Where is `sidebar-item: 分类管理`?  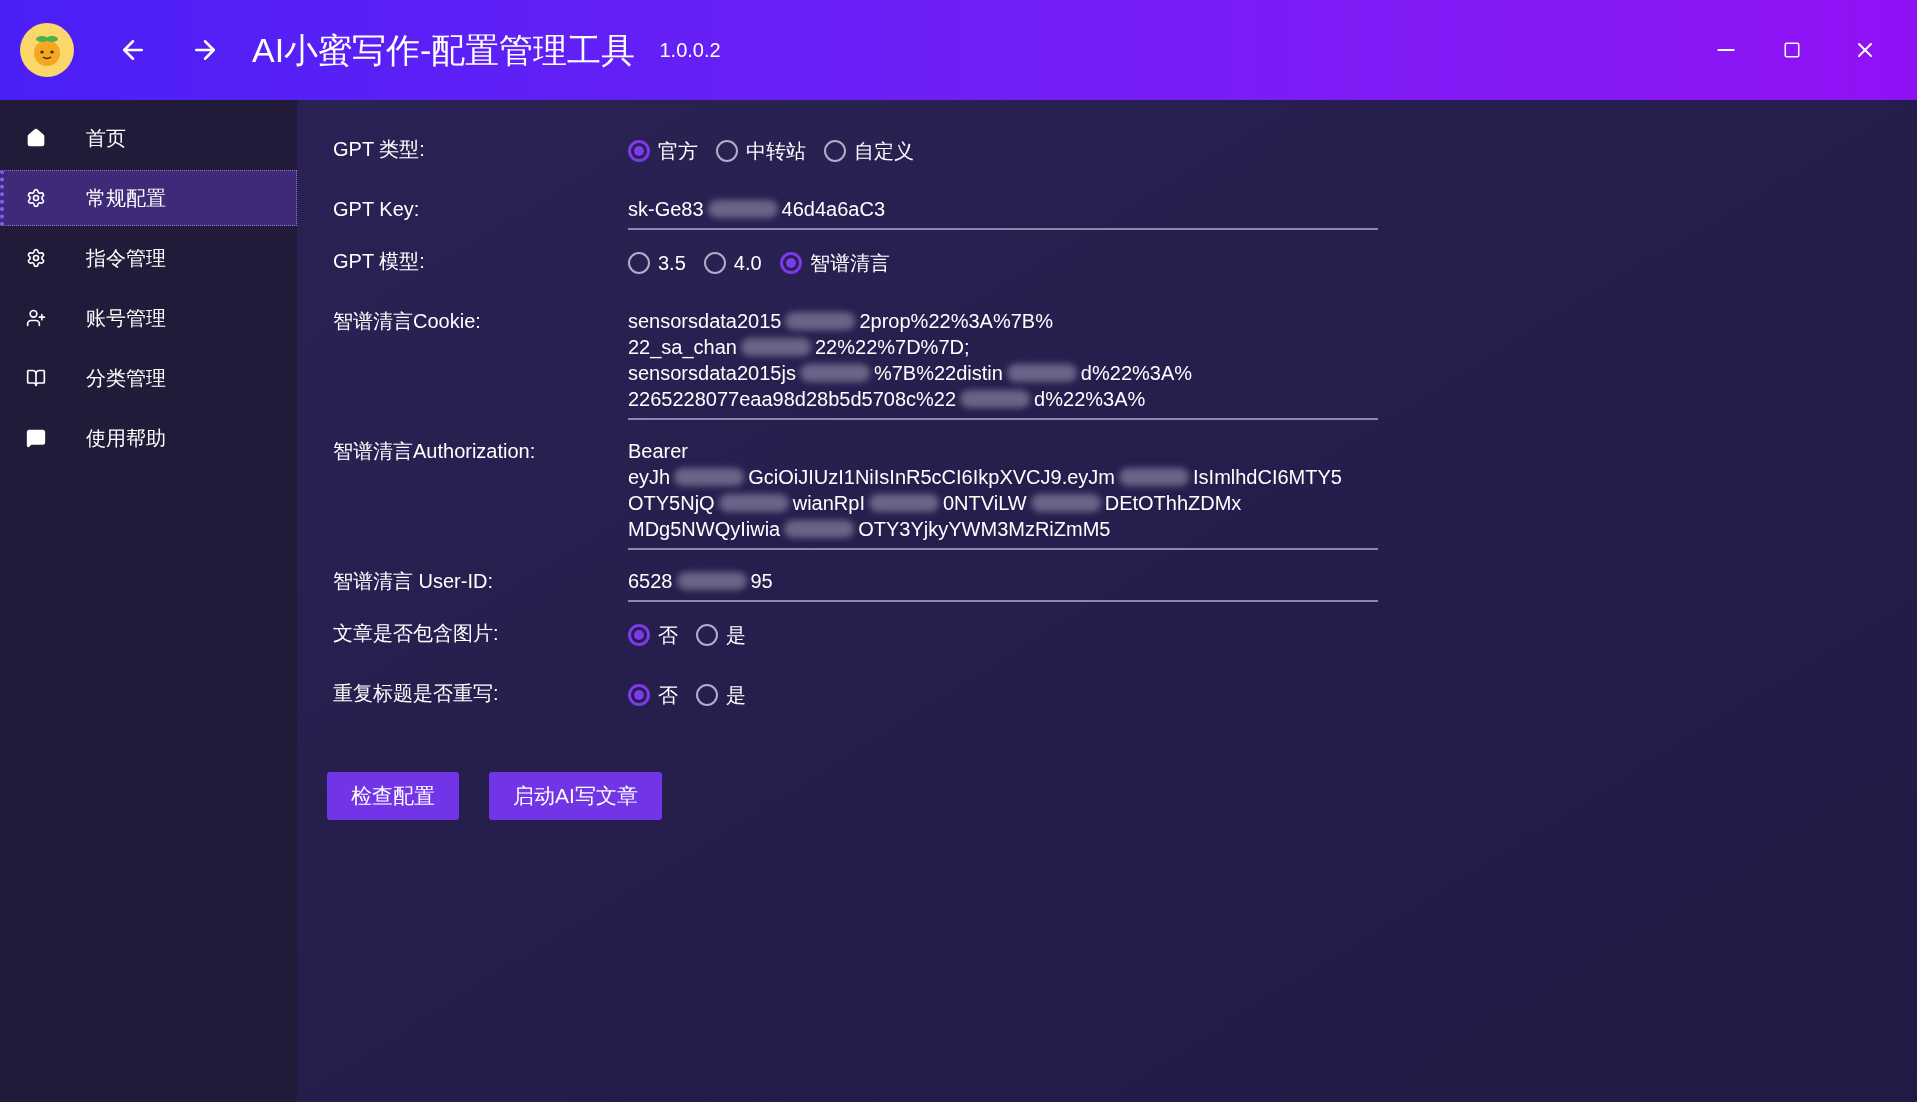
sidebar-item: 分类管理 is located at coordinates (148, 378).